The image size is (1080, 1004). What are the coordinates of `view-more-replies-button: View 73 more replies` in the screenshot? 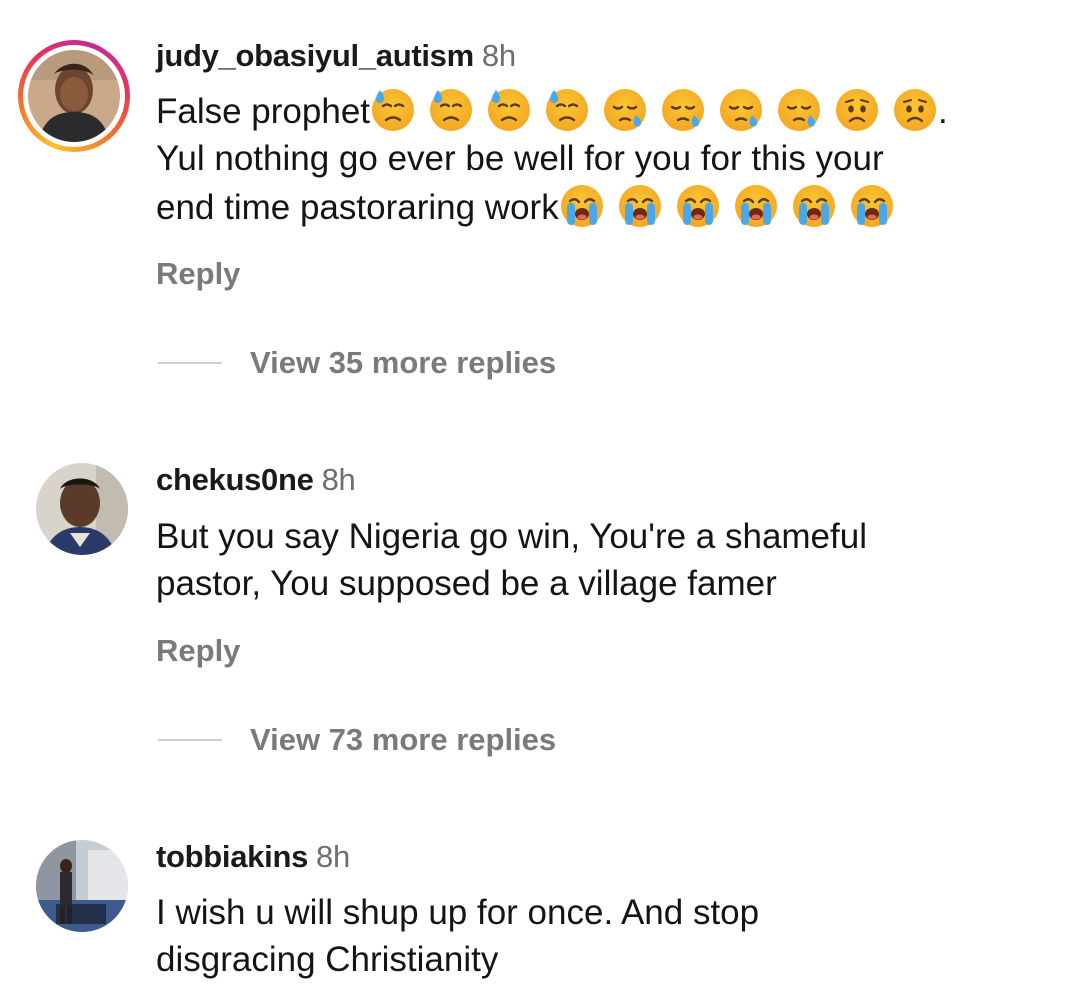 It's located at (357, 740).